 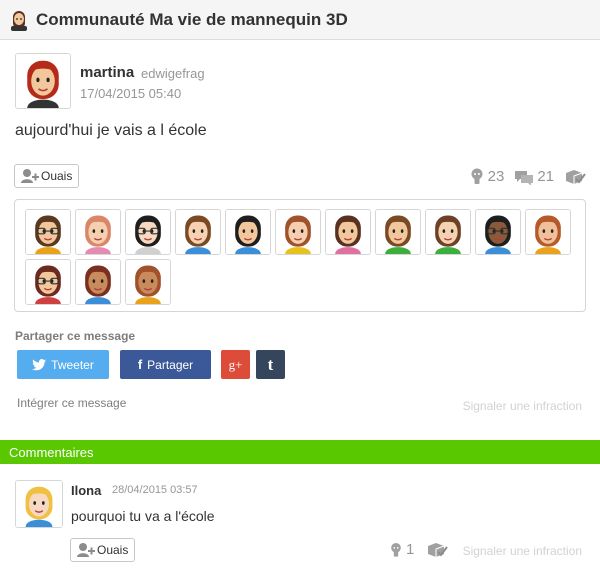 What do you see at coordinates (300, 452) in the screenshot?
I see `comments-section-header: Commentaires` at bounding box center [300, 452].